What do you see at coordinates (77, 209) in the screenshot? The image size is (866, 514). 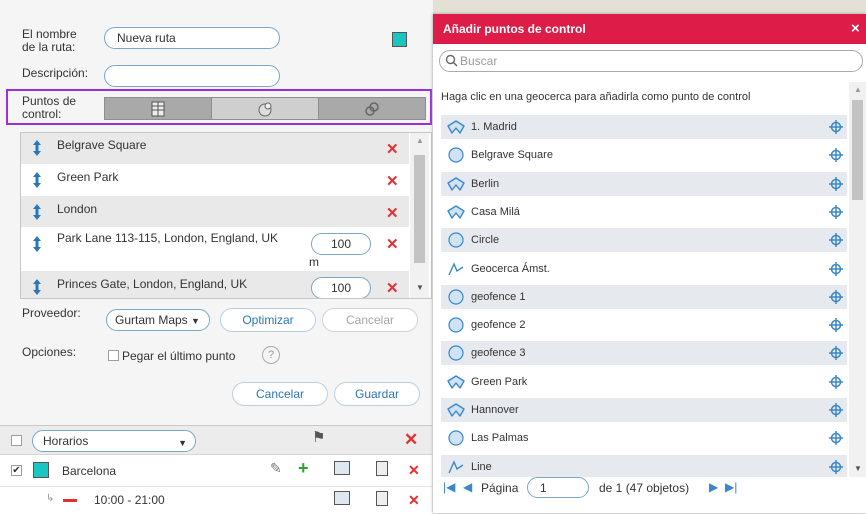 I see `checkpoint-name: London` at bounding box center [77, 209].